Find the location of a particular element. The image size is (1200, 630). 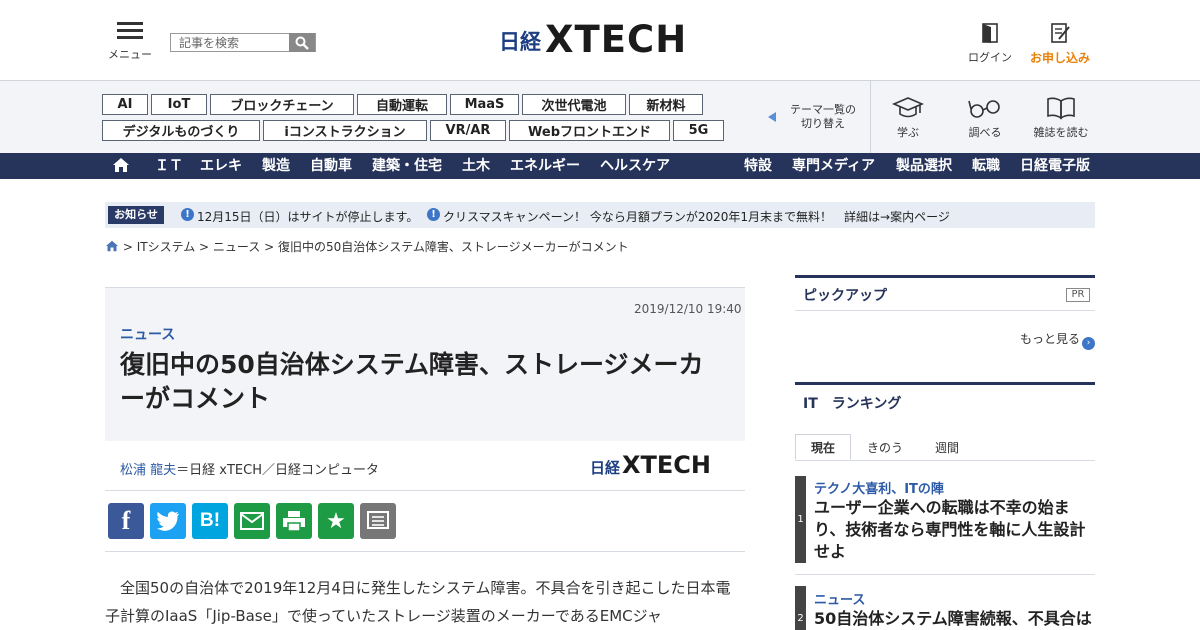

nav-home is located at coordinates (121, 166).